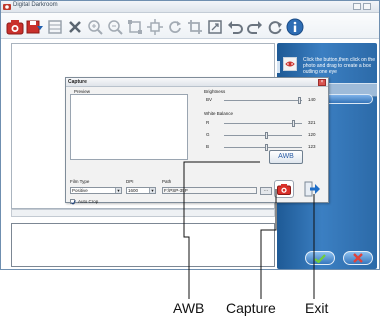 Image resolution: width=380 pixels, height=319 pixels. What do you see at coordinates (251, 308) in the screenshot?
I see `capture-callout-label: Capture` at bounding box center [251, 308].